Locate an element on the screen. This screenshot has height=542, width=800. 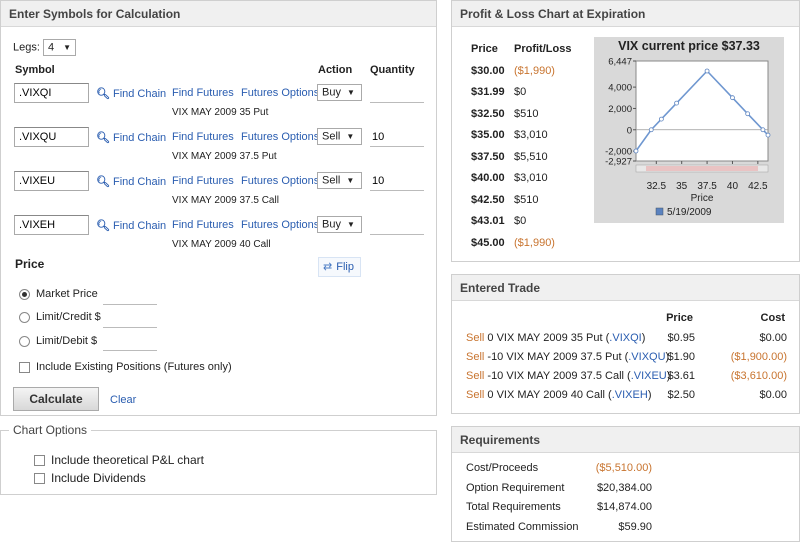
trade-symbol-link: .VIXQU is located at coordinates (646, 357).